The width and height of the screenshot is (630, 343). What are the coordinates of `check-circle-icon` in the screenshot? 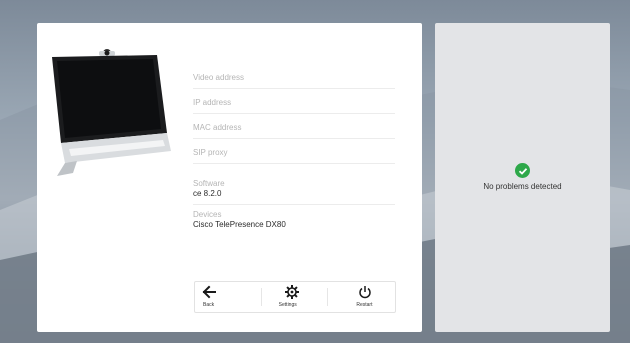 It's located at (522, 170).